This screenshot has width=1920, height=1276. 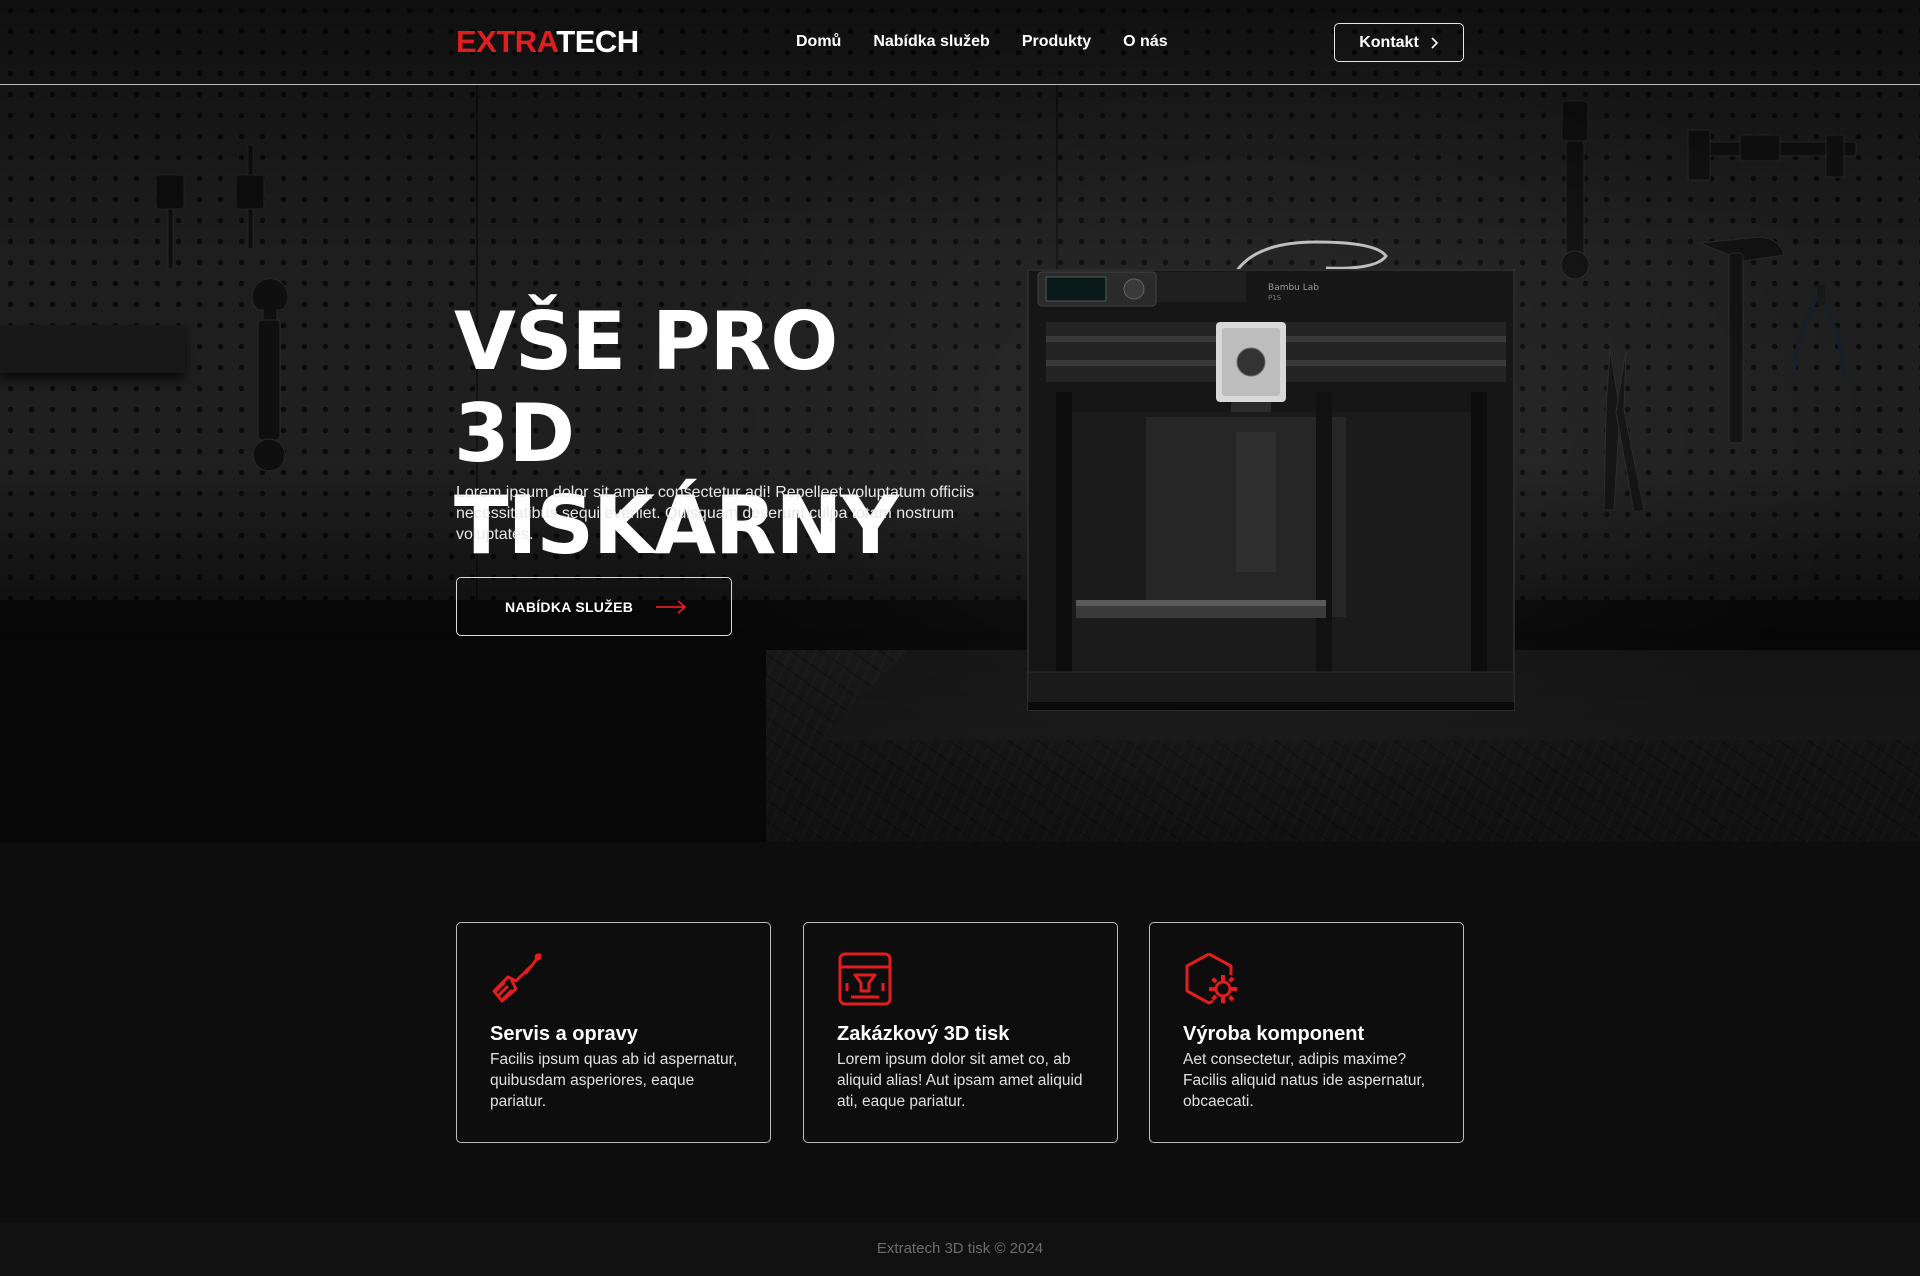 I want to click on feature-title: Výroba komponent, so click(x=1274, y=1034).